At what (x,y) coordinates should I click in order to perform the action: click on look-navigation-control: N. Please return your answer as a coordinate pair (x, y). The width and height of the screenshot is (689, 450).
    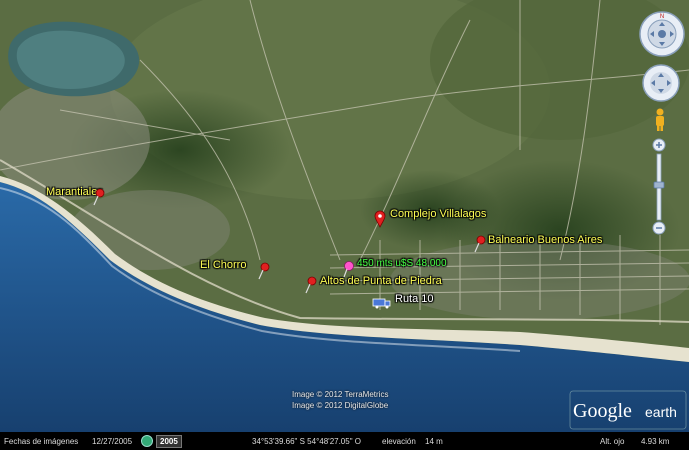
    Looking at the image, I should click on (662, 34).